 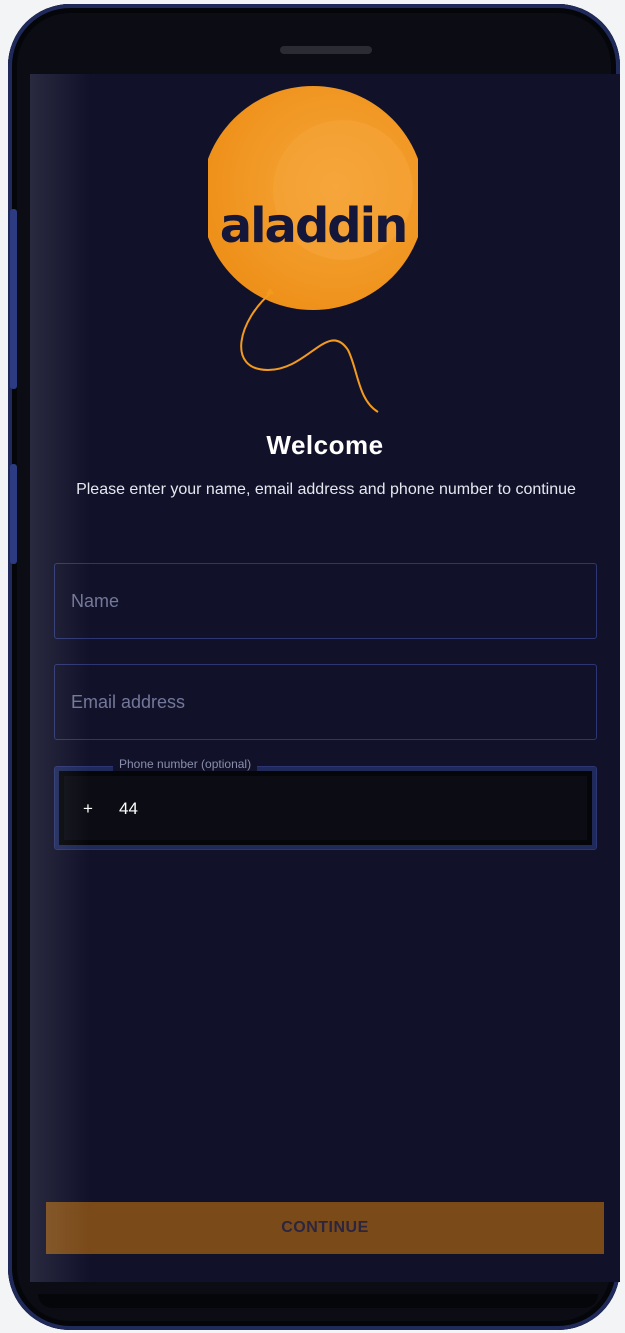 What do you see at coordinates (88, 808) in the screenshot?
I see `phone-prefix: +` at bounding box center [88, 808].